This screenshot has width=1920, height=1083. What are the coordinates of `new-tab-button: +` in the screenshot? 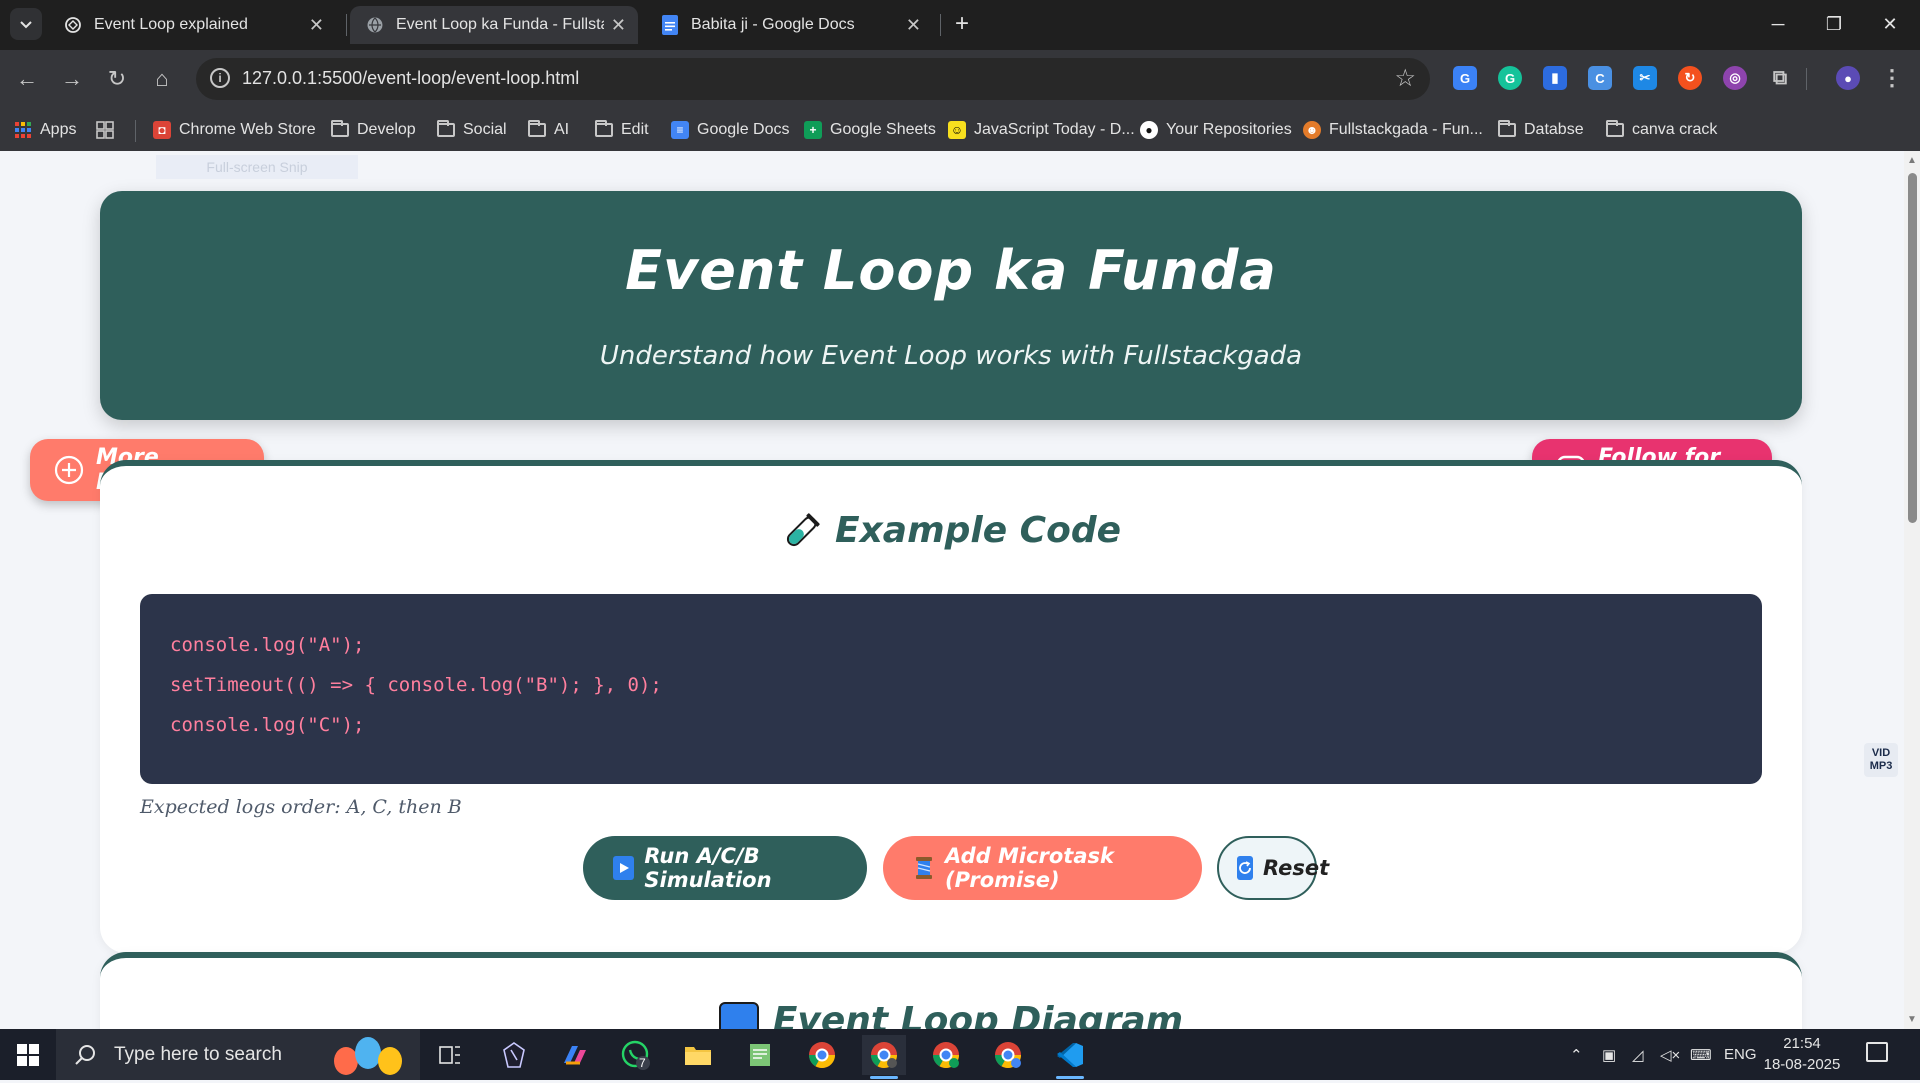 It's located at (962, 24).